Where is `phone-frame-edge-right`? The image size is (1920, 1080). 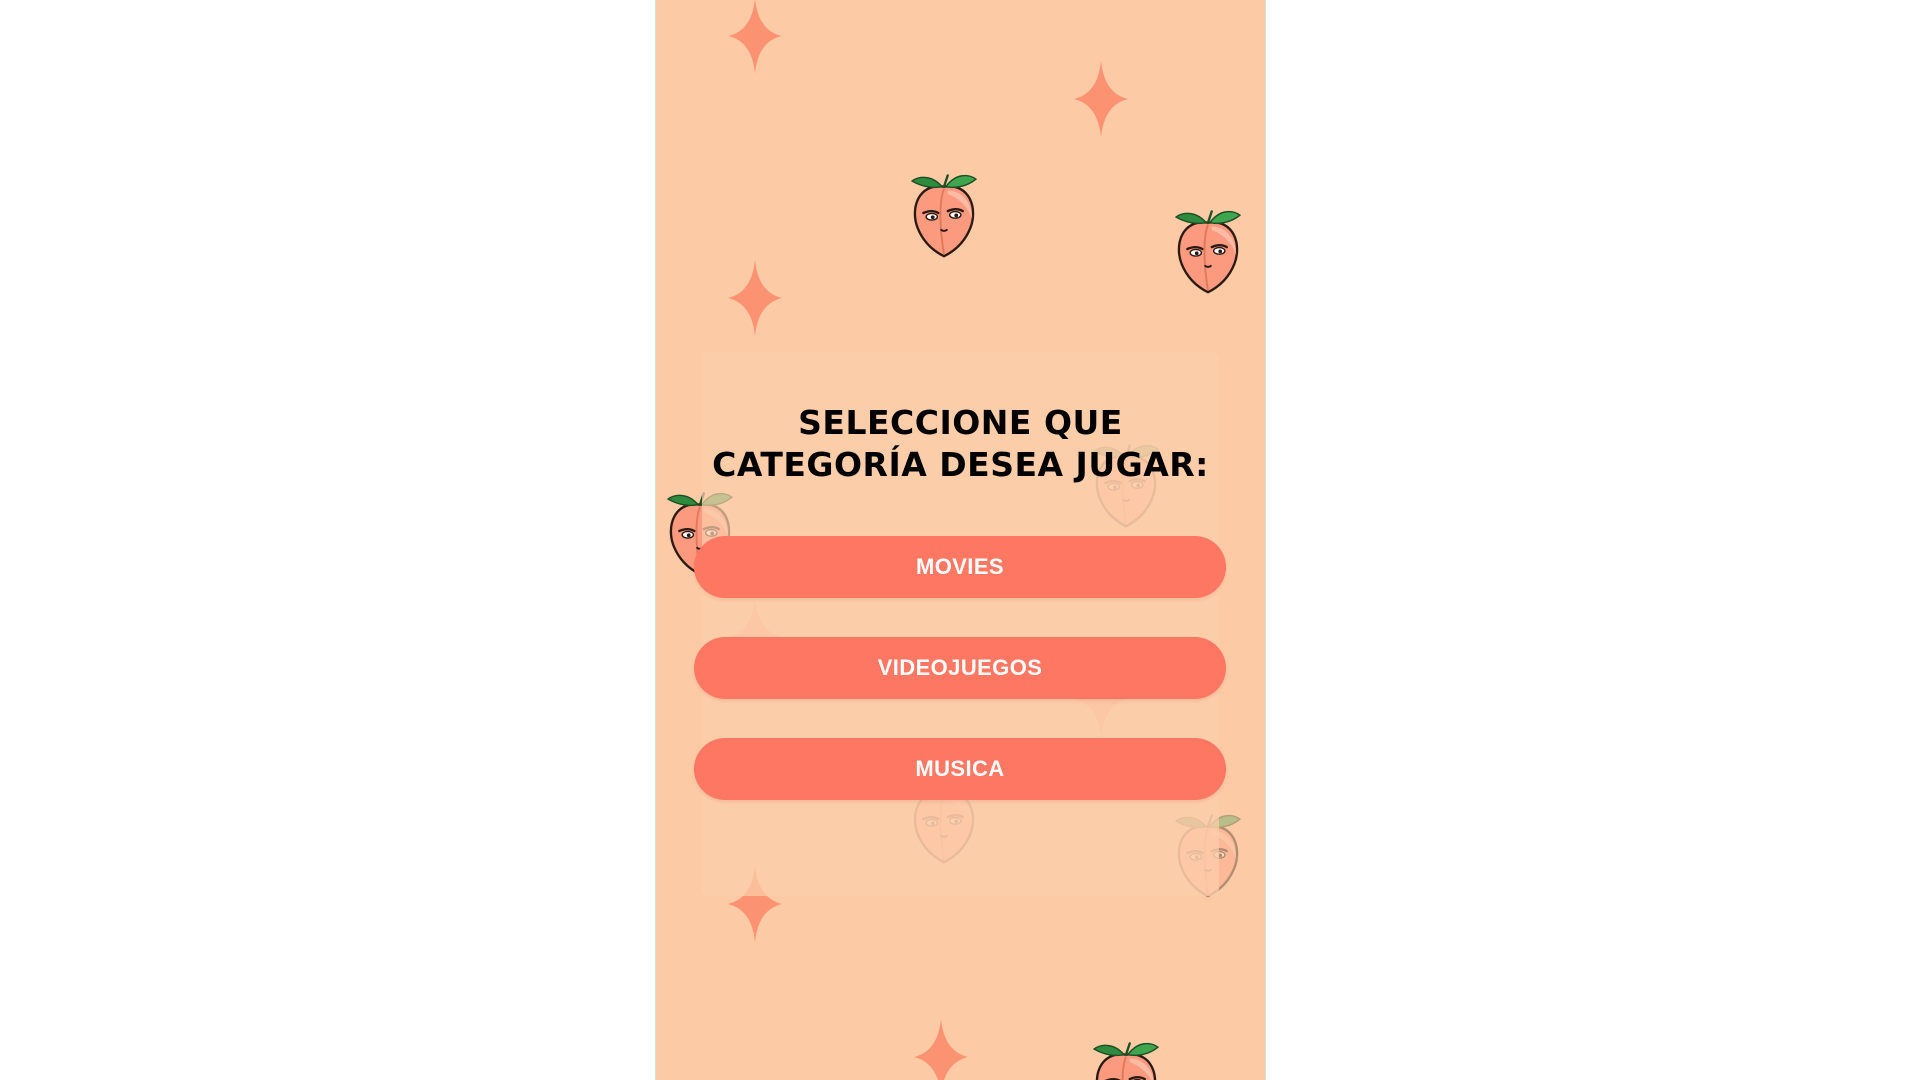 phone-frame-edge-right is located at coordinates (1265, 540).